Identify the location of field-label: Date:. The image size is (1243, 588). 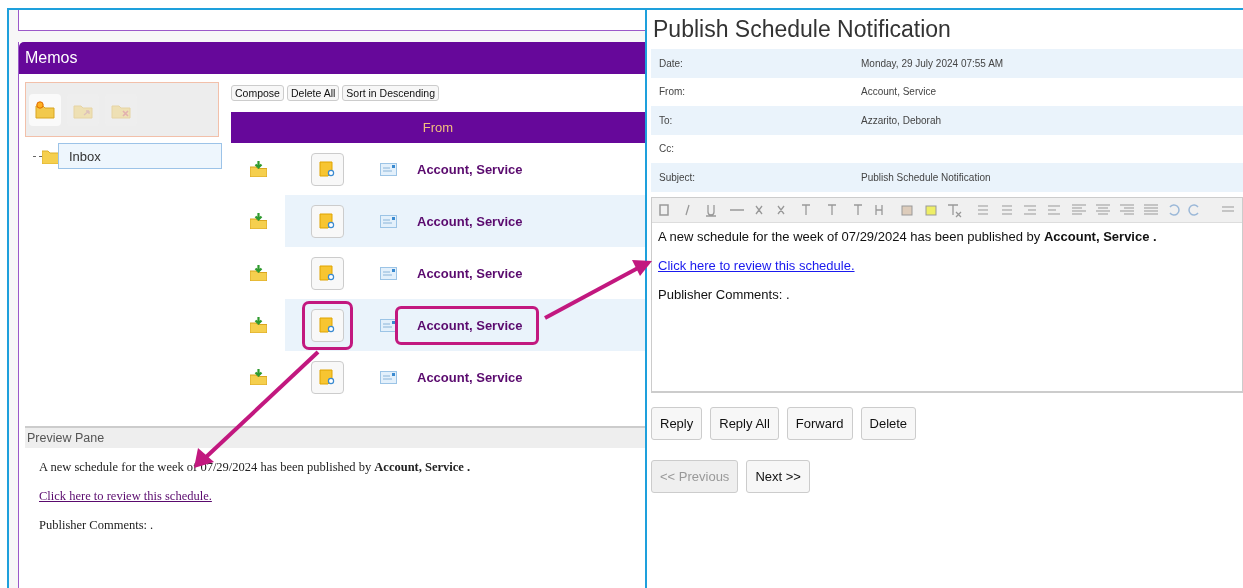
(671, 63).